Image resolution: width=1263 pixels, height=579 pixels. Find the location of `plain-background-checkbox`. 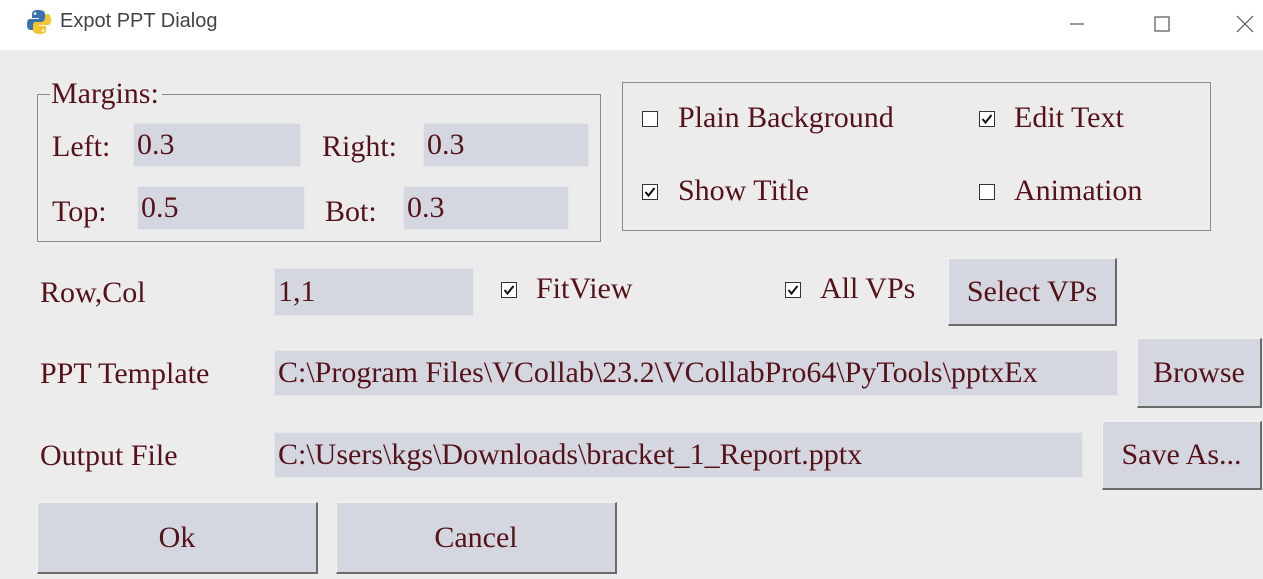

plain-background-checkbox is located at coordinates (650, 119).